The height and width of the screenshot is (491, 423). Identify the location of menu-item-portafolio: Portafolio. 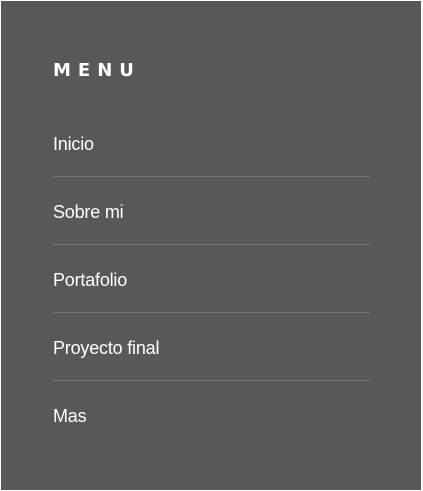
(211, 279).